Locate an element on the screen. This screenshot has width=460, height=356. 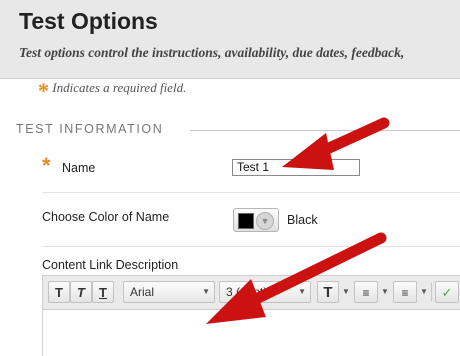
text-color-icon: T is located at coordinates (328, 292).